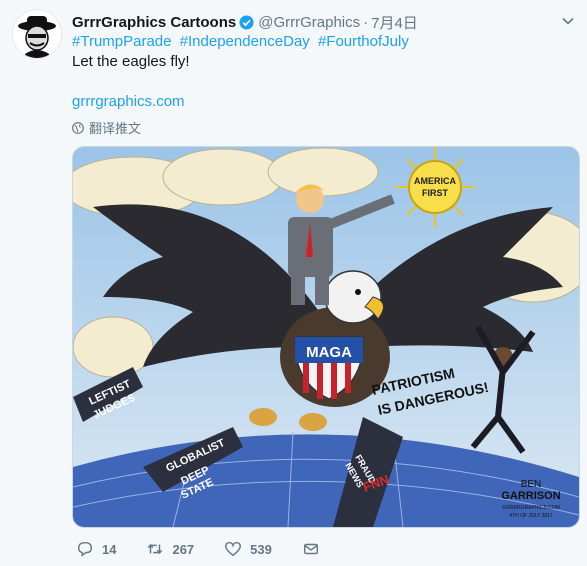 Image resolution: width=587 pixels, height=566 pixels. Describe the element at coordinates (245, 41) in the screenshot. I see `hashtag-link: #IndependenceDay` at that location.